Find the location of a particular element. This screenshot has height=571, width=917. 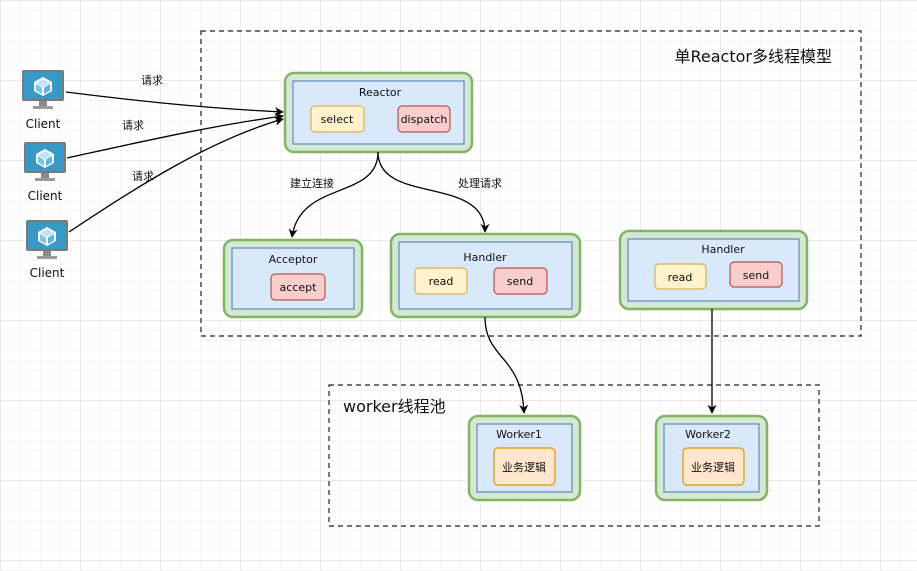

client-node-3: Client is located at coordinates (47, 250).